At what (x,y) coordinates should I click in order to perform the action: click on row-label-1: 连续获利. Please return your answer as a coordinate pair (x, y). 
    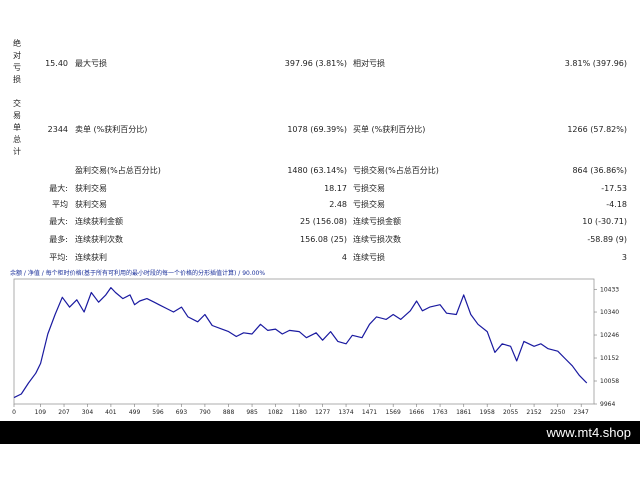
    Looking at the image, I should click on (91, 257).